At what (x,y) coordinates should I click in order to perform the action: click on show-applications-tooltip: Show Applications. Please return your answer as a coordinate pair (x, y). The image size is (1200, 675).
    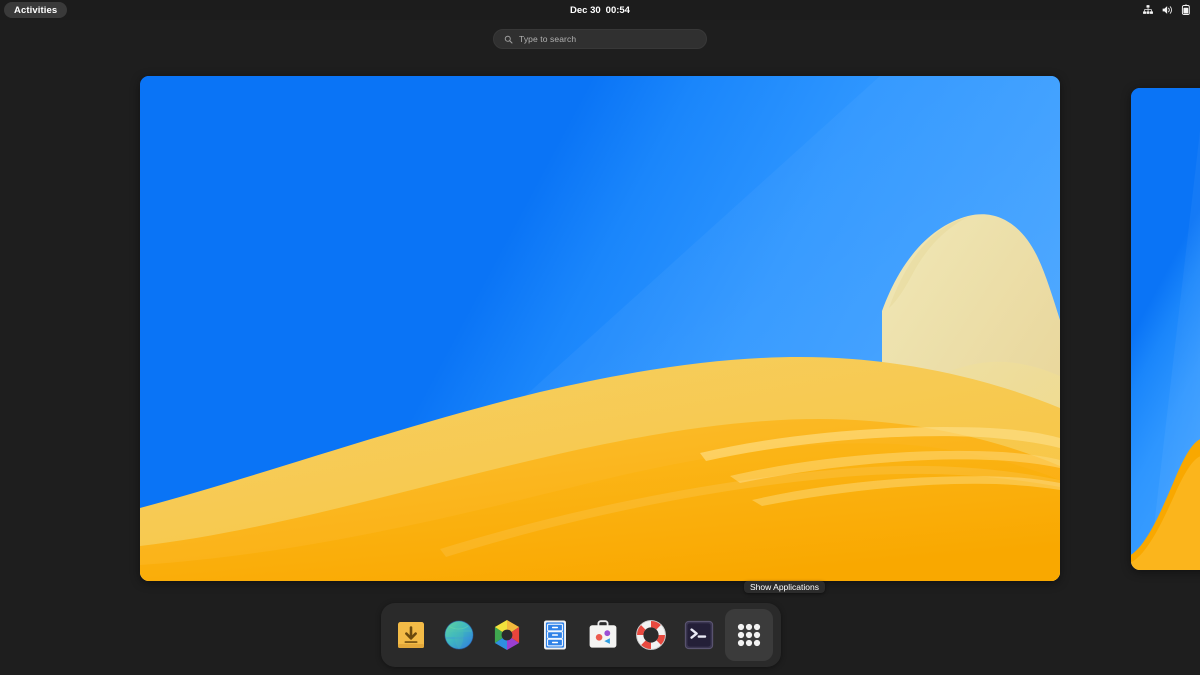
    Looking at the image, I should click on (784, 587).